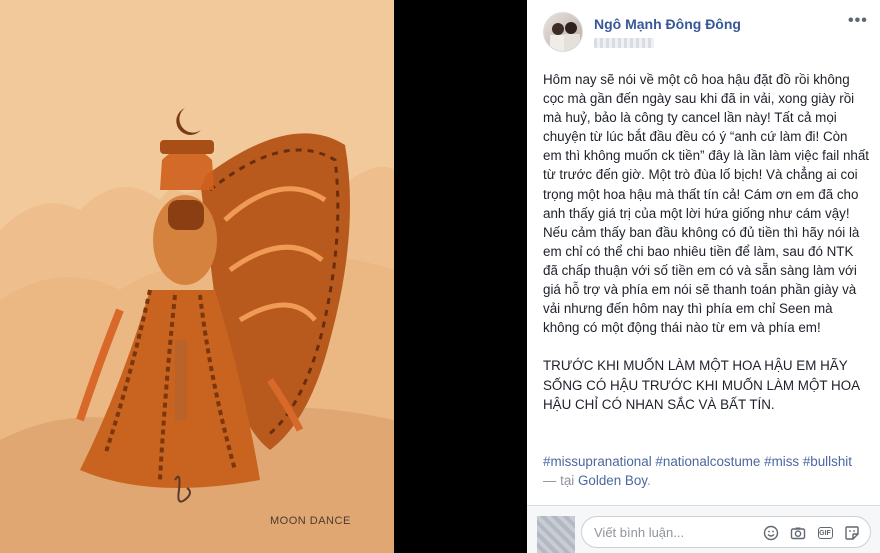 Image resolution: width=880 pixels, height=553 pixels. Describe the element at coordinates (781, 461) in the screenshot. I see `hashtag-link: #miss` at that location.